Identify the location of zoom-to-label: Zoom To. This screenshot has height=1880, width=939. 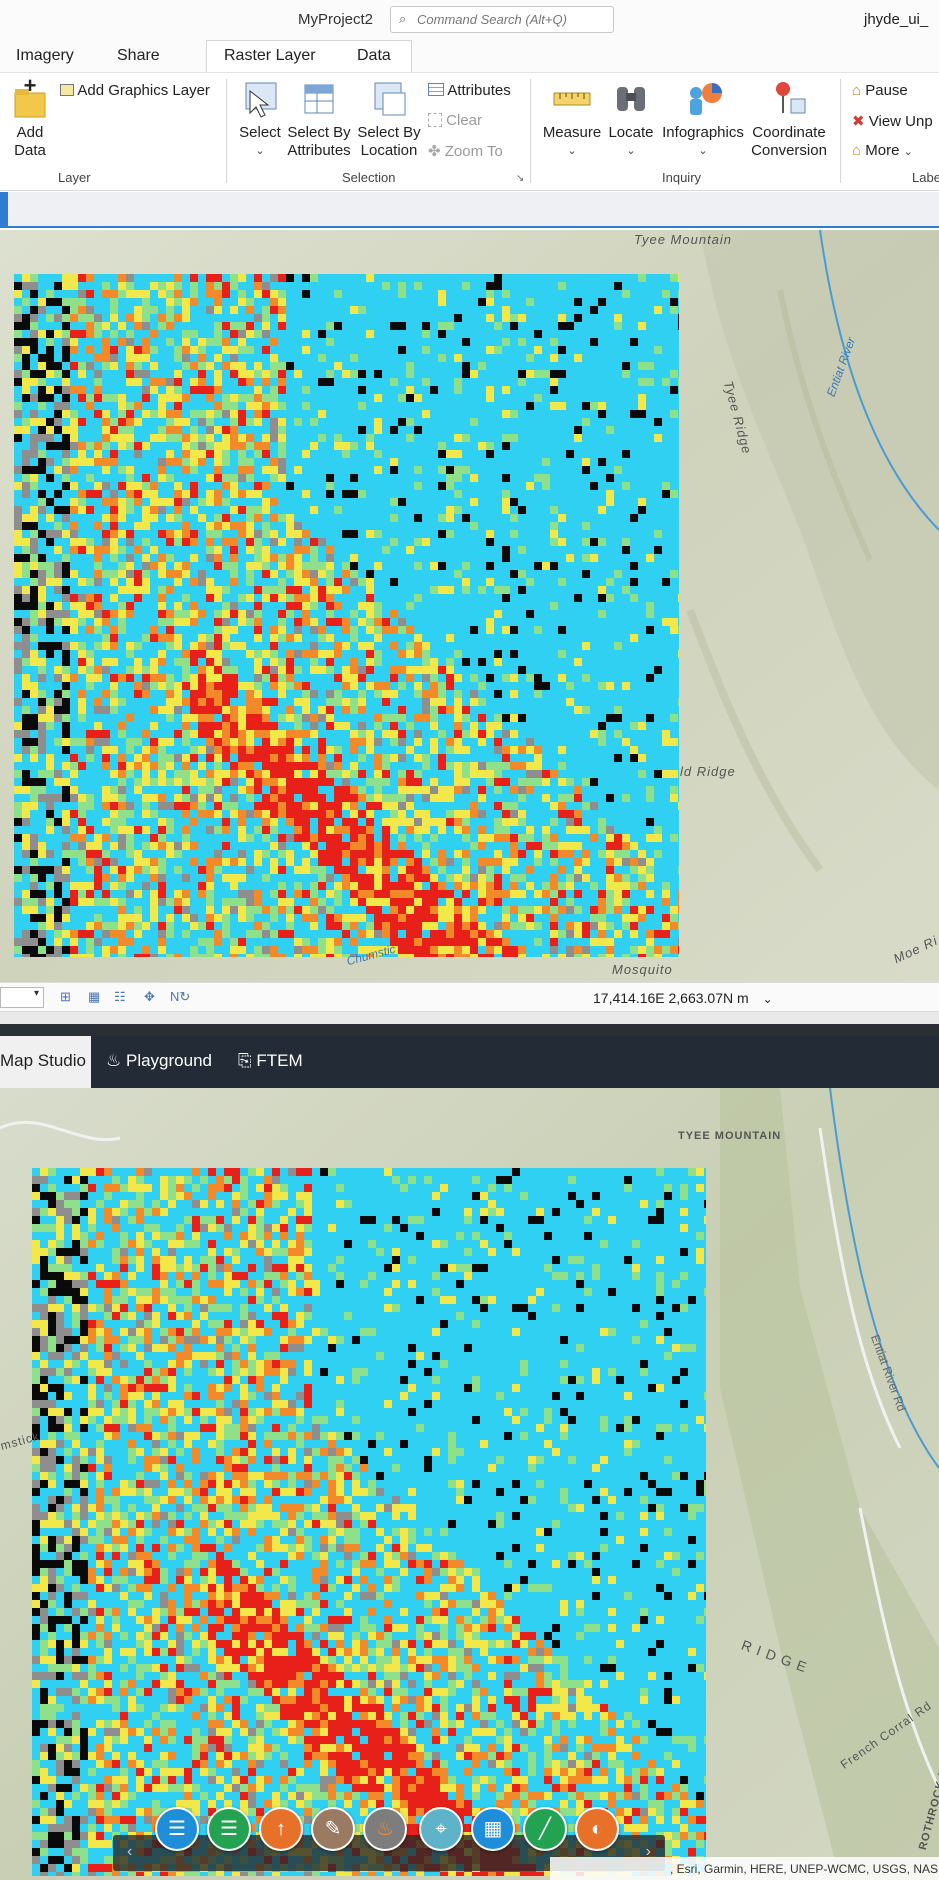
(473, 151).